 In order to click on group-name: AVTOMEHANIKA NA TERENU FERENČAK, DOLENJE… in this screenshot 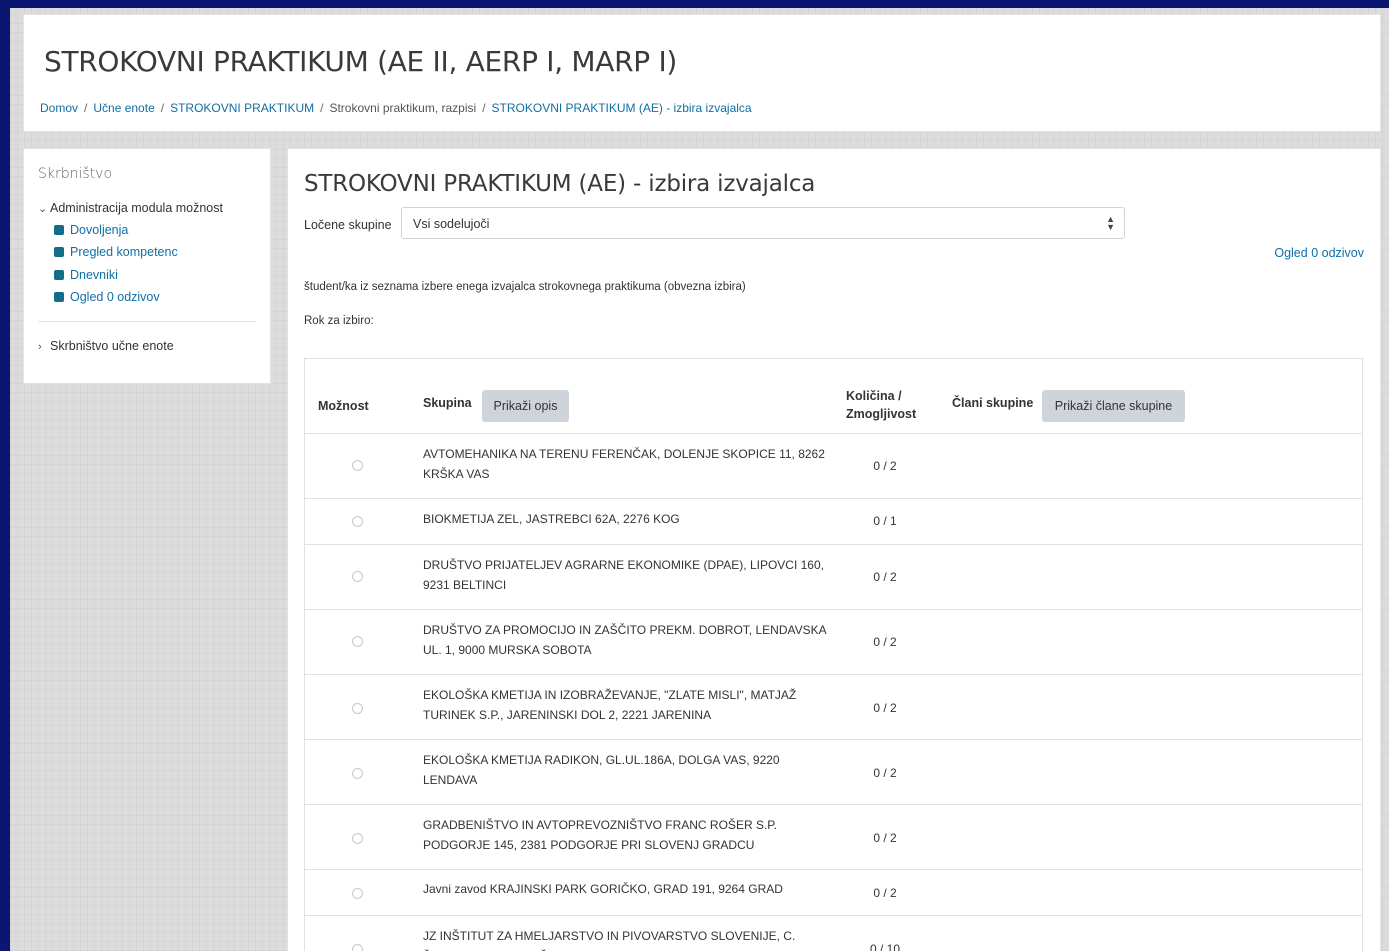, I will do `click(624, 464)`.